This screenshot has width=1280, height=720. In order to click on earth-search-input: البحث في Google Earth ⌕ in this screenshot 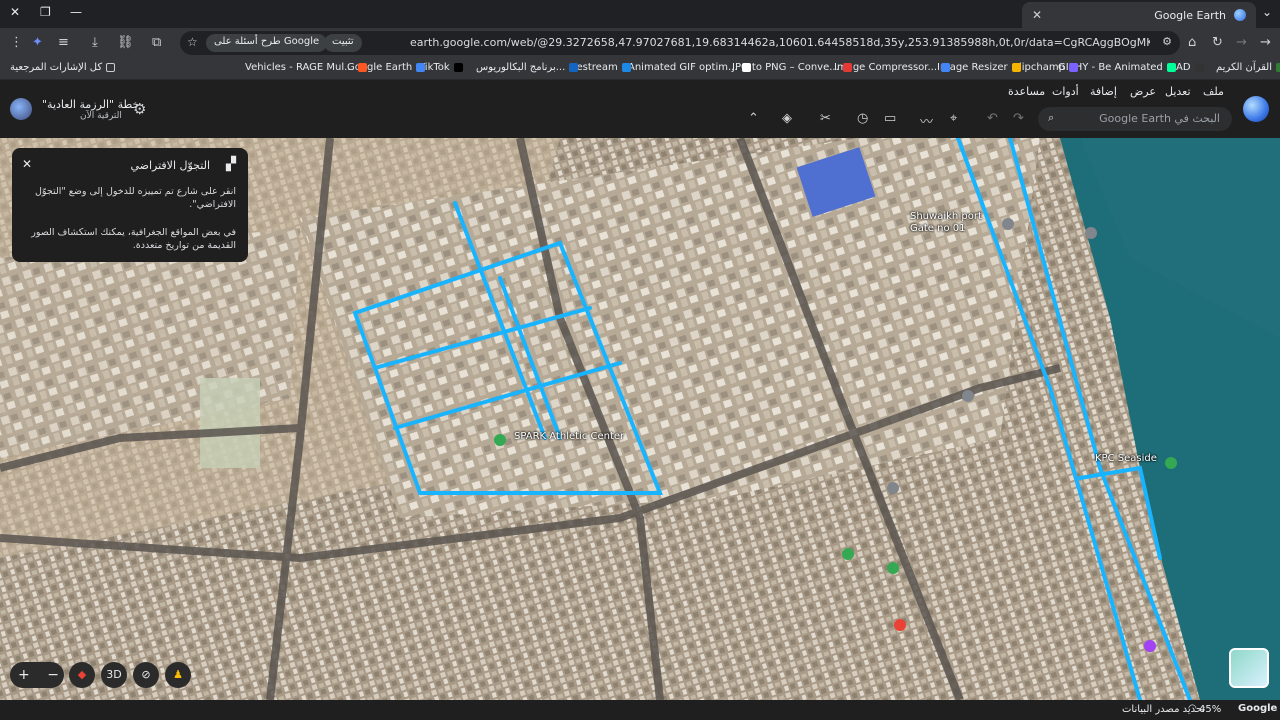, I will do `click(1135, 119)`.